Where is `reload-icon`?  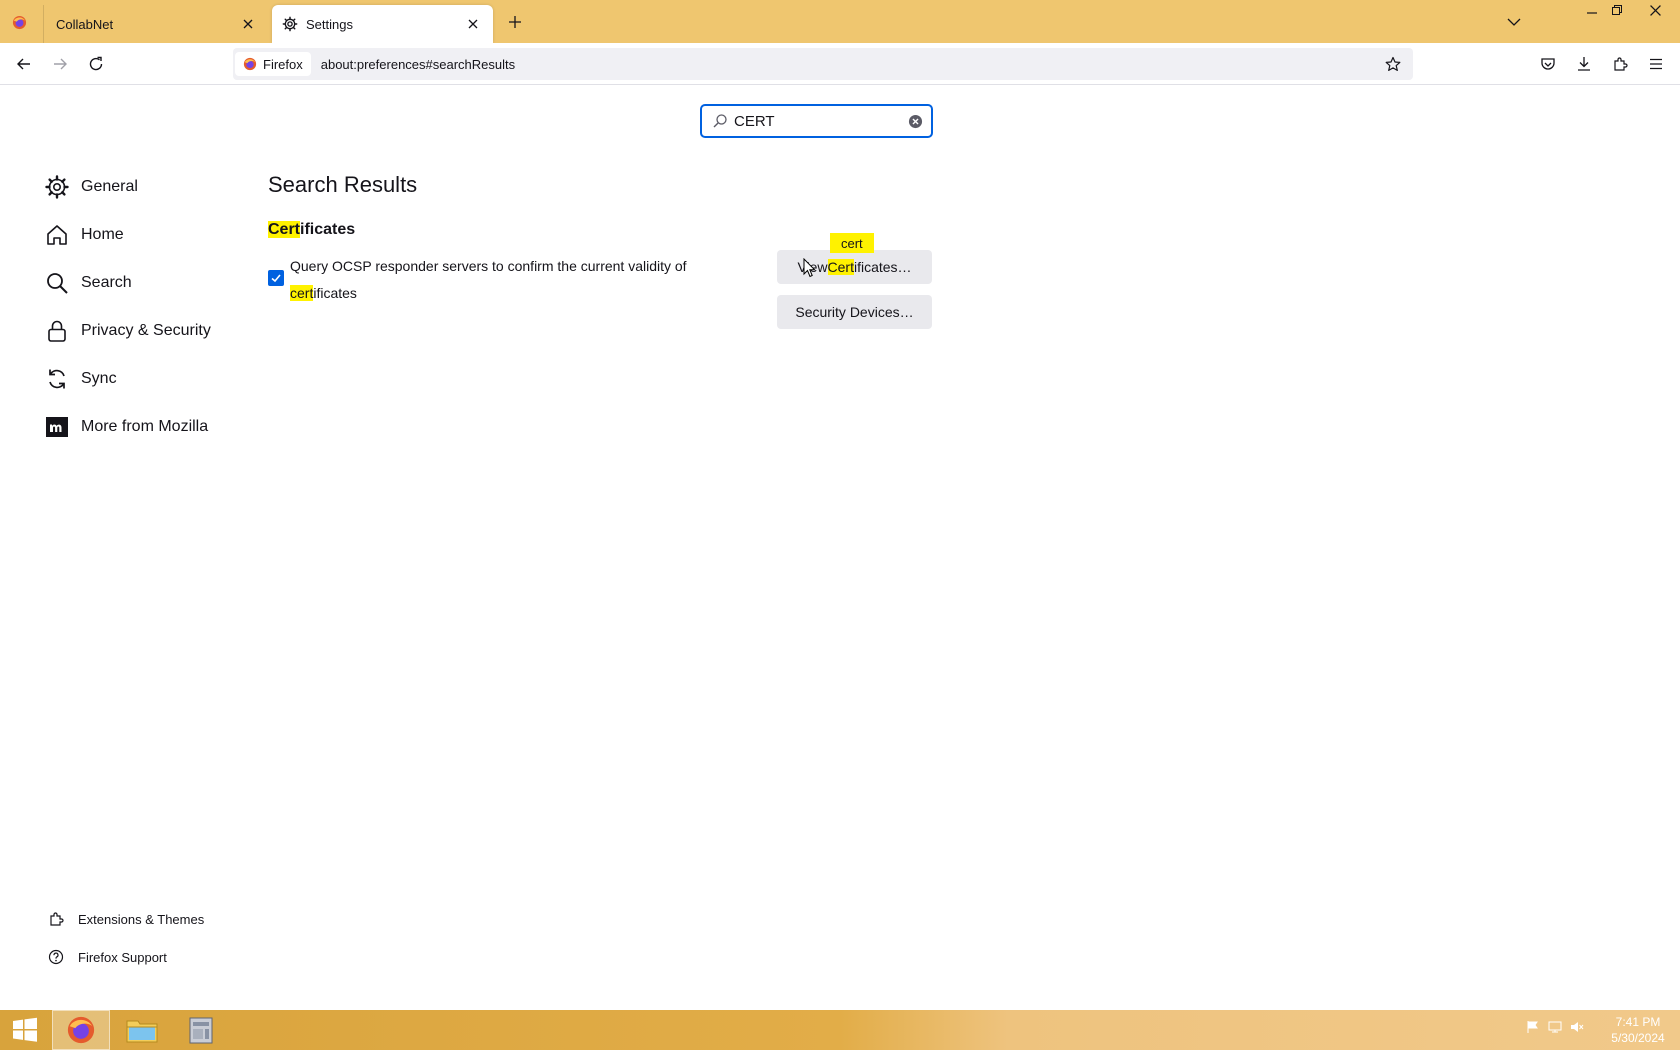
reload-icon is located at coordinates (96, 63).